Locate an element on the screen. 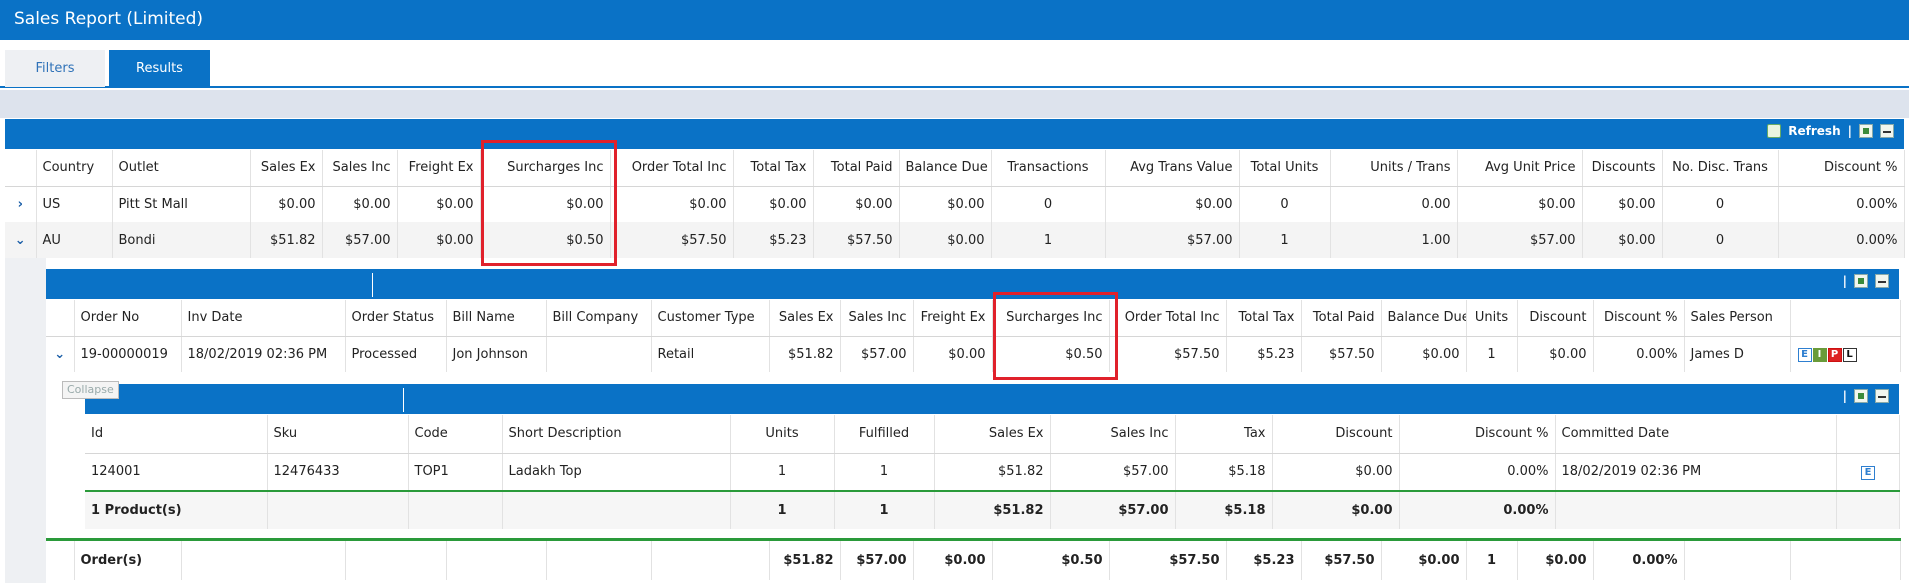 The image size is (1909, 583). column-header: Order Status is located at coordinates (396, 318).